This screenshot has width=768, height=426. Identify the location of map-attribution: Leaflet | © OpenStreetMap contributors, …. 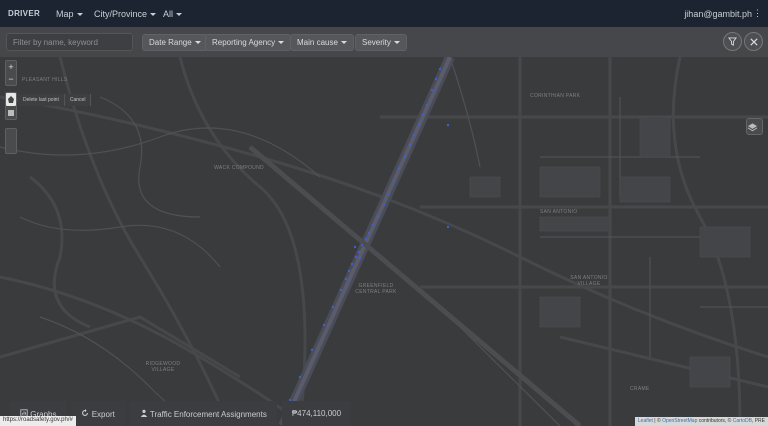
(701, 421).